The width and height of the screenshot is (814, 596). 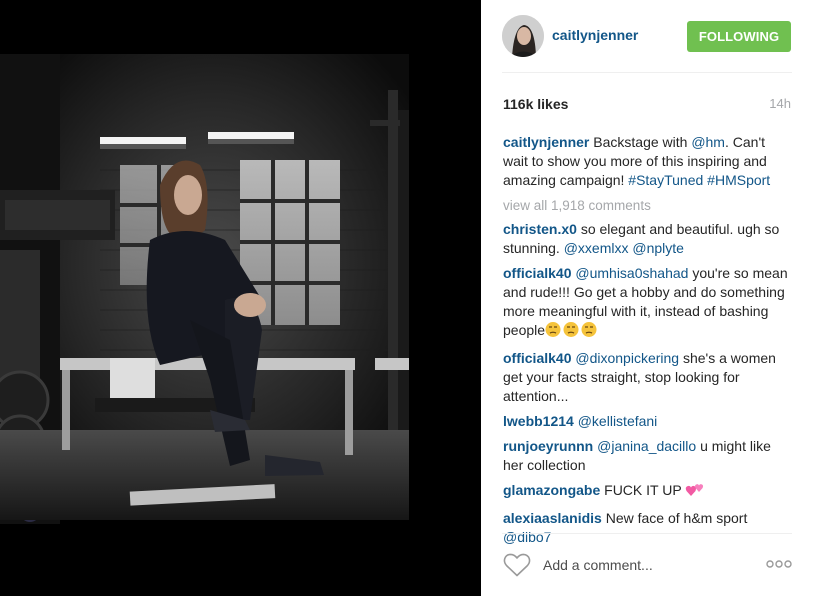 I want to click on comment-username: christen.x0, so click(x=540, y=229).